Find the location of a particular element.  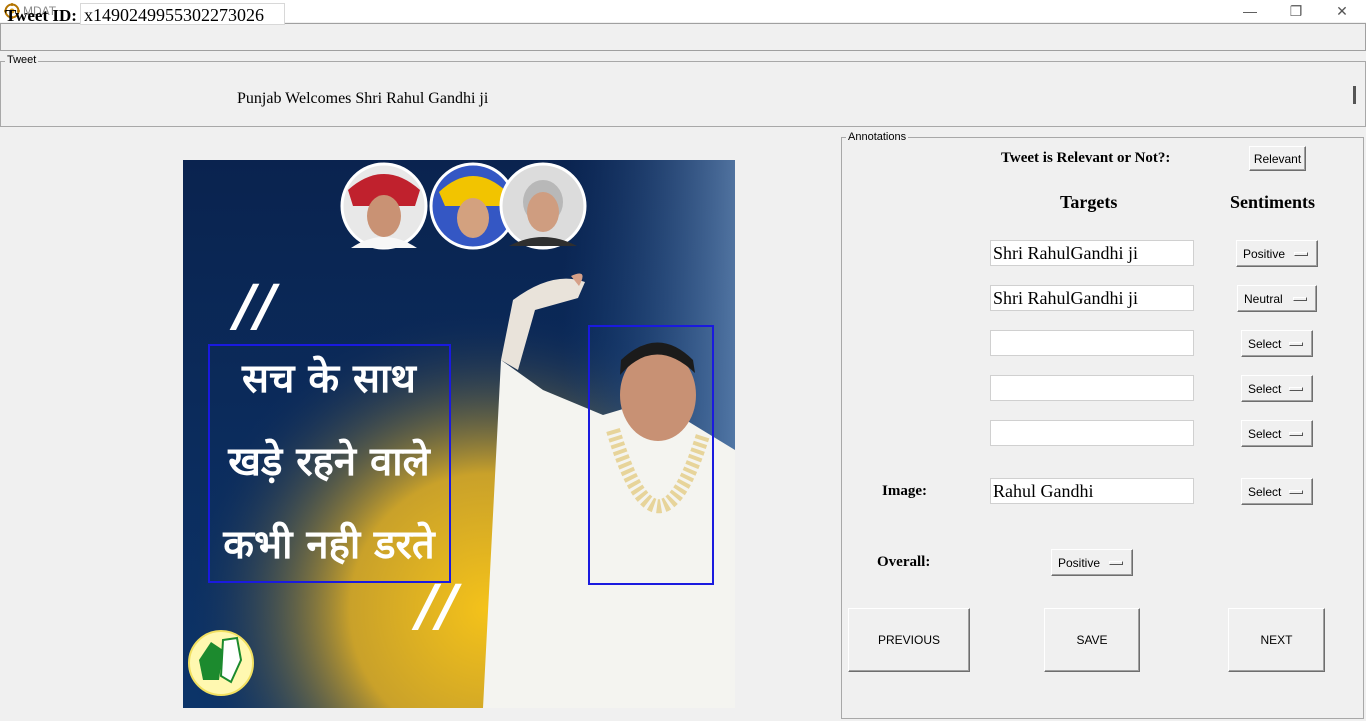

sentiments-heading: Sentiments is located at coordinates (1272, 202).